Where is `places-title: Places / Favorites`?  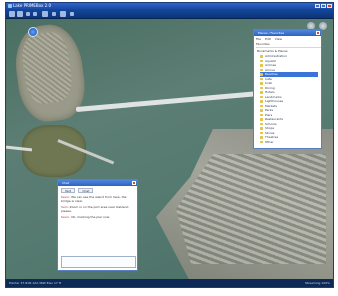
places-title: Places / Favorites is located at coordinates (271, 33).